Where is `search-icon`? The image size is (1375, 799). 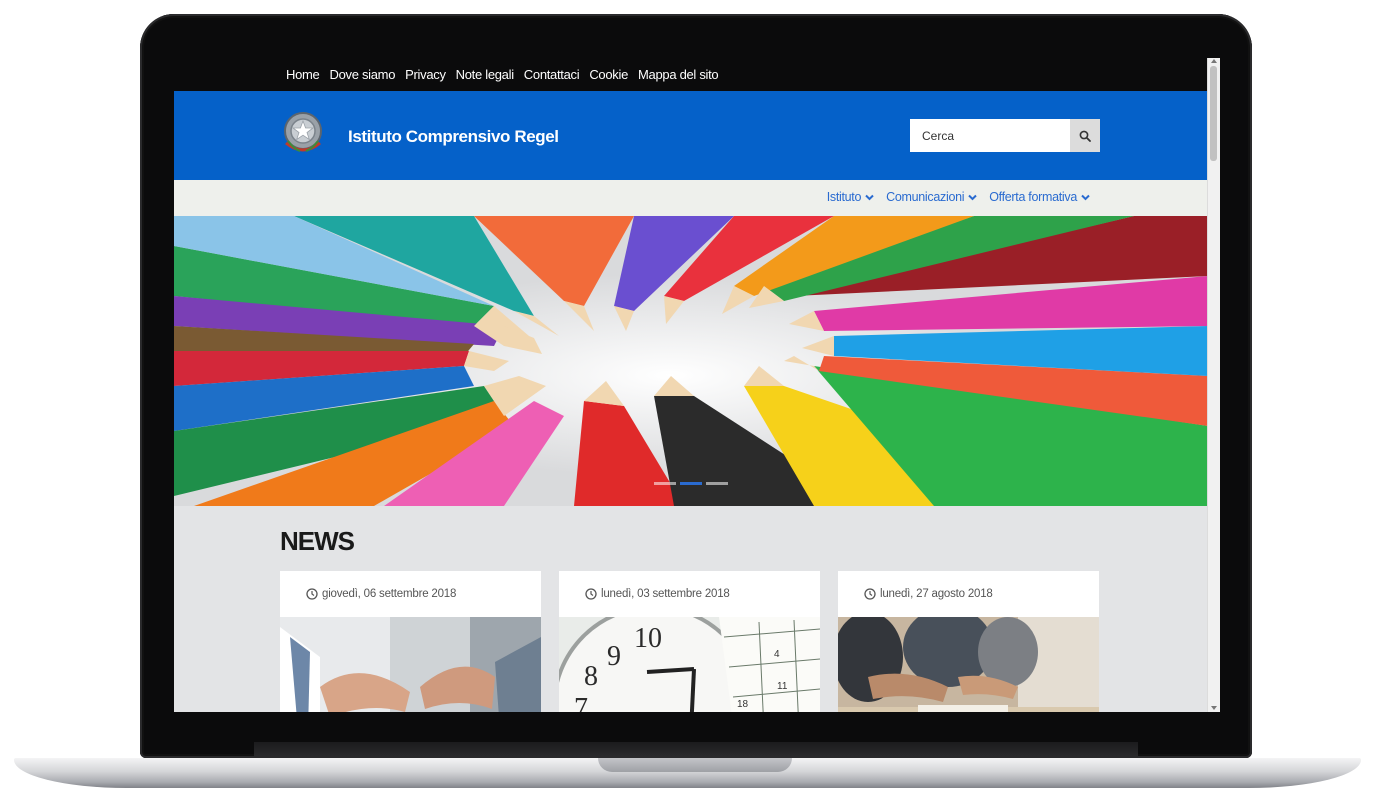 search-icon is located at coordinates (1085, 136).